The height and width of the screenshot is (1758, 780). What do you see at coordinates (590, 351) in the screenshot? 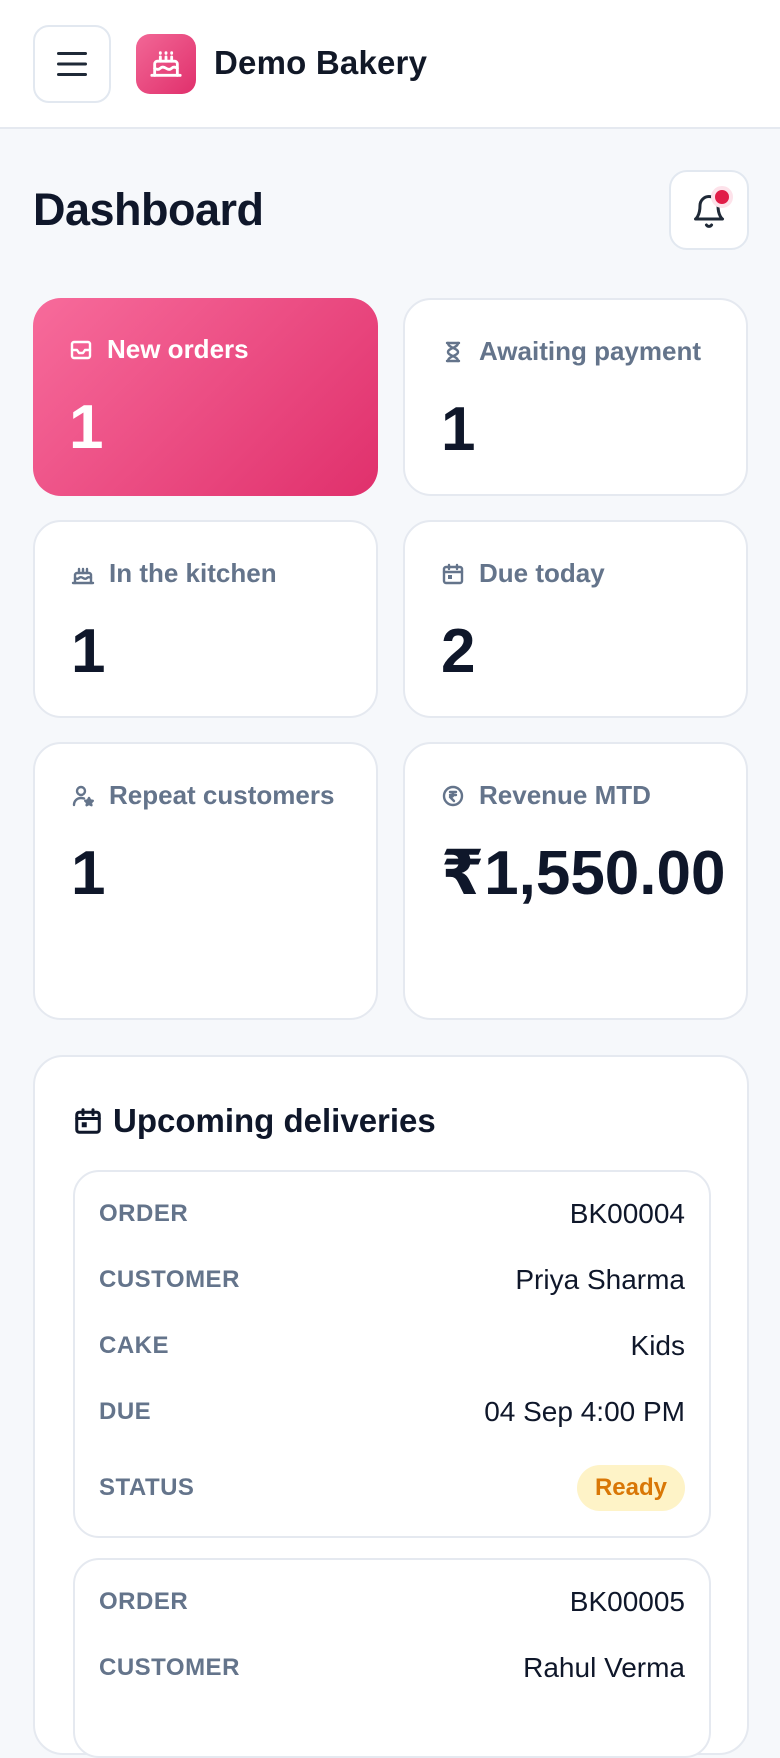
I see `stat-label: Awaiting payment` at bounding box center [590, 351].